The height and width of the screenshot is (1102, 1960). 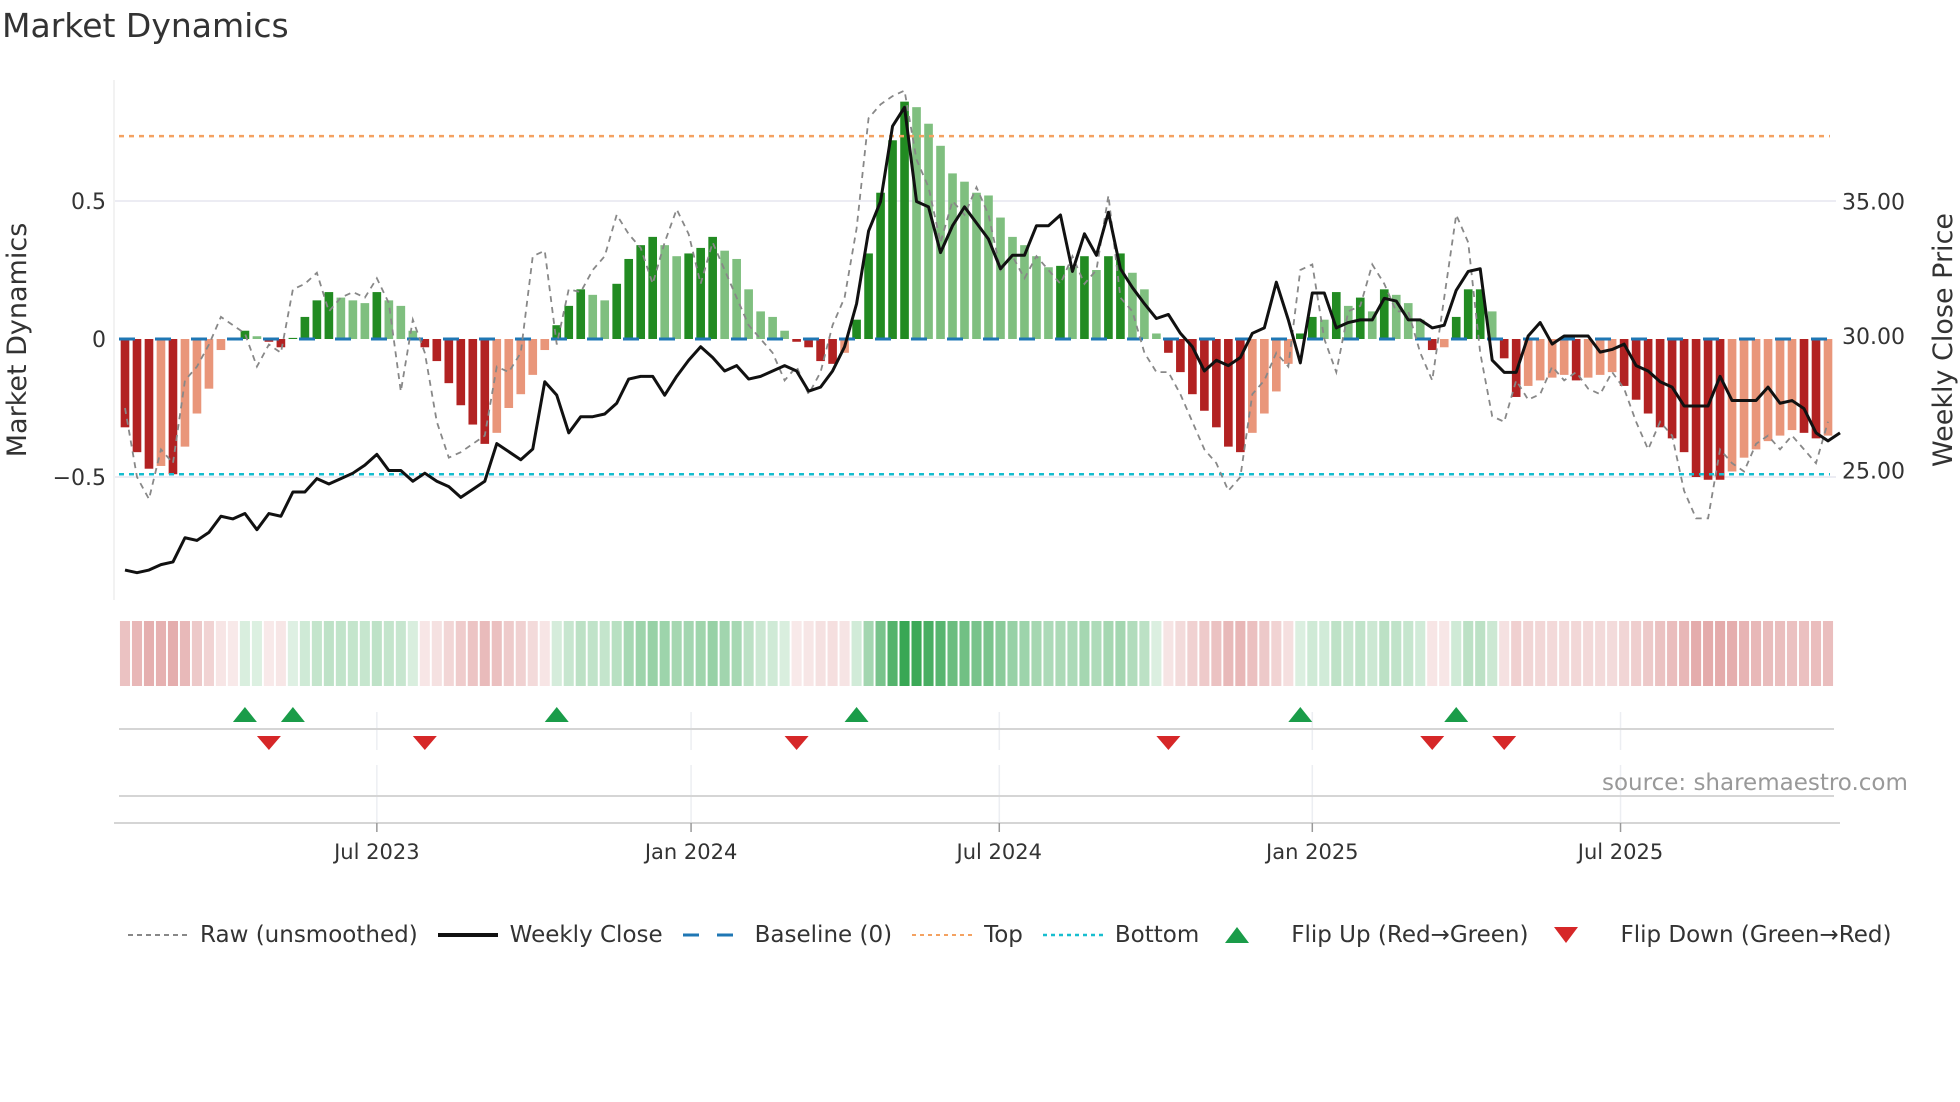 What do you see at coordinates (823, 935) in the screenshot?
I see `legend-label-baseline: Baseline (0)` at bounding box center [823, 935].